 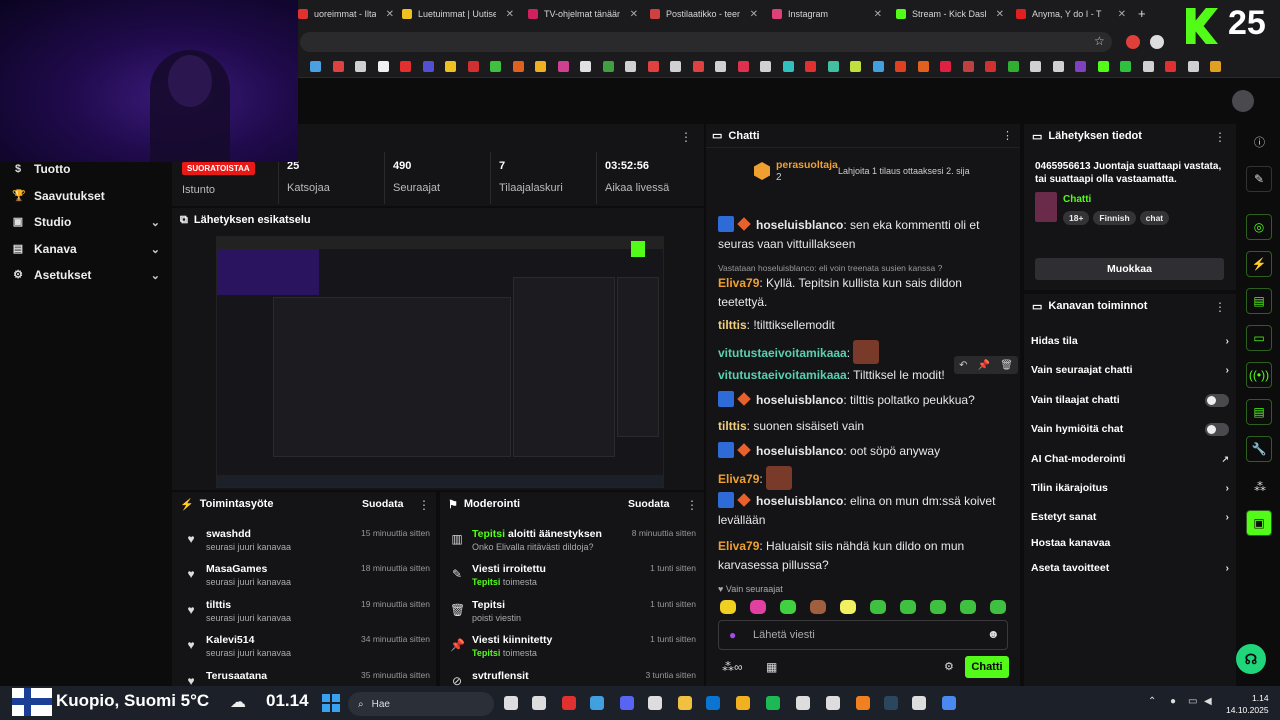 What do you see at coordinates (382, 504) in the screenshot?
I see `activity-filter-button: Suodata` at bounding box center [382, 504].